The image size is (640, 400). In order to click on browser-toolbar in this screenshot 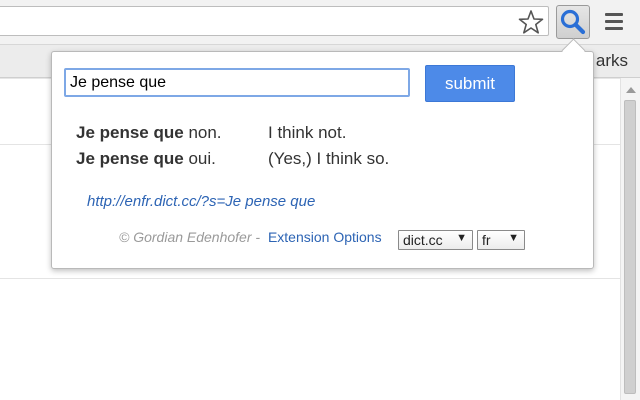, I will do `click(320, 22)`.